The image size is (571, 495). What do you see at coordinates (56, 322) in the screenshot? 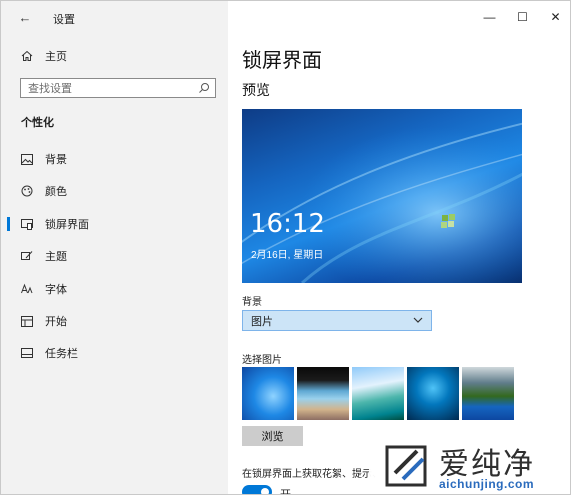
I see `sidebar-item-label: 开始` at bounding box center [56, 322].